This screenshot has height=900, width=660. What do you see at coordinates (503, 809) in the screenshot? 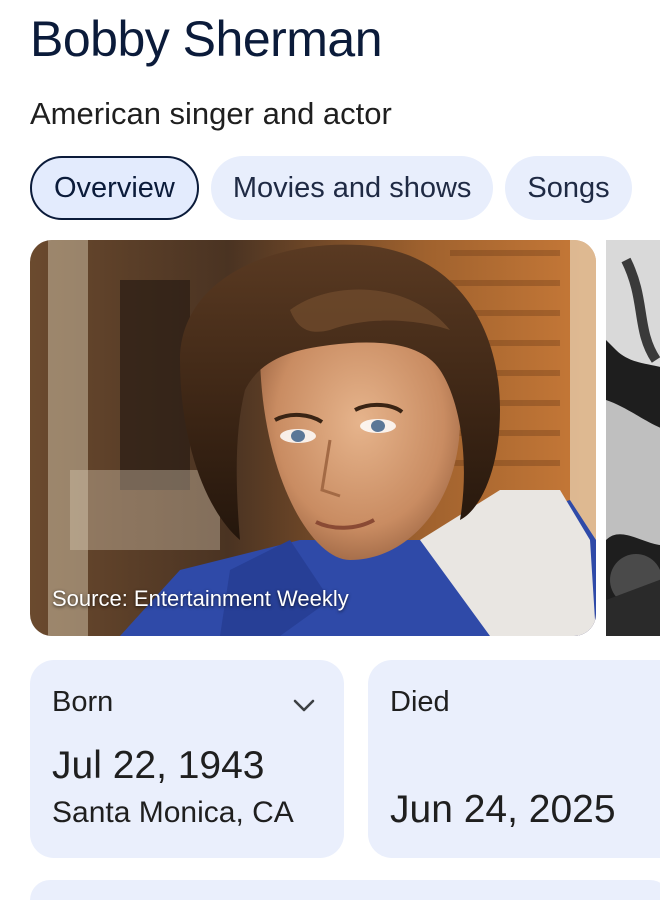
I see `died-date: Jun 24, 2025` at bounding box center [503, 809].